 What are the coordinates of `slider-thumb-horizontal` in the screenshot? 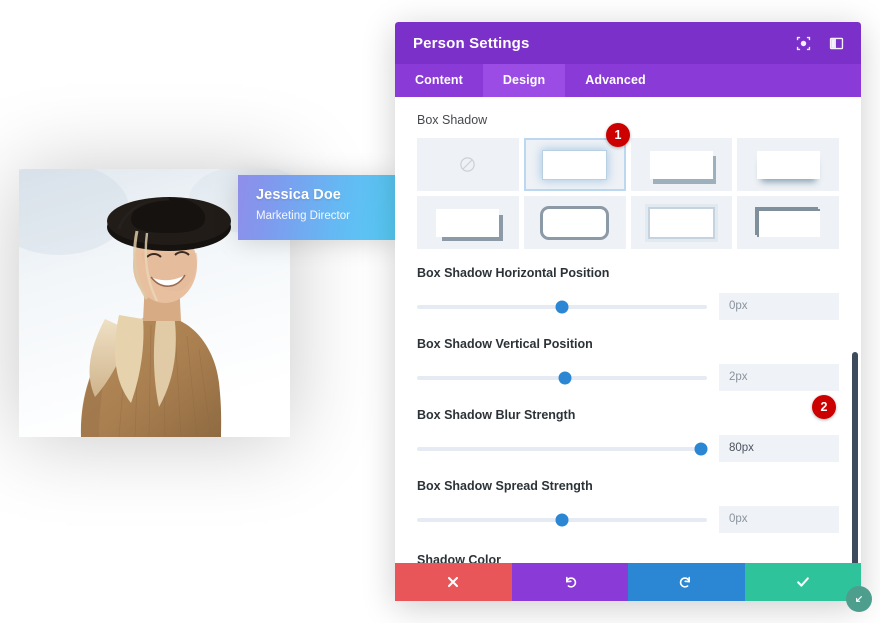 It's located at (562, 306).